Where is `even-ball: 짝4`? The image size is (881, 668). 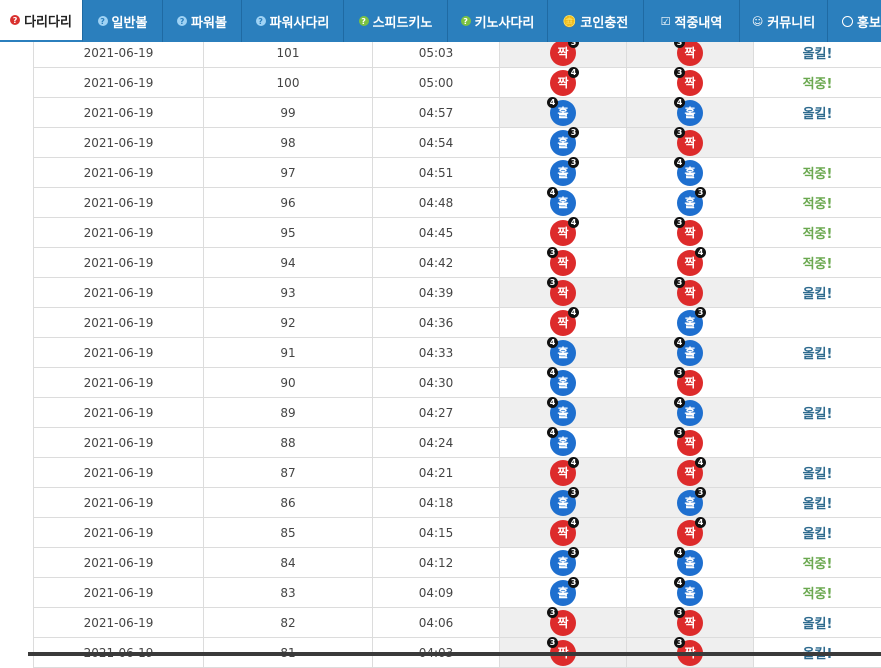
even-ball: 짝4 is located at coordinates (563, 323).